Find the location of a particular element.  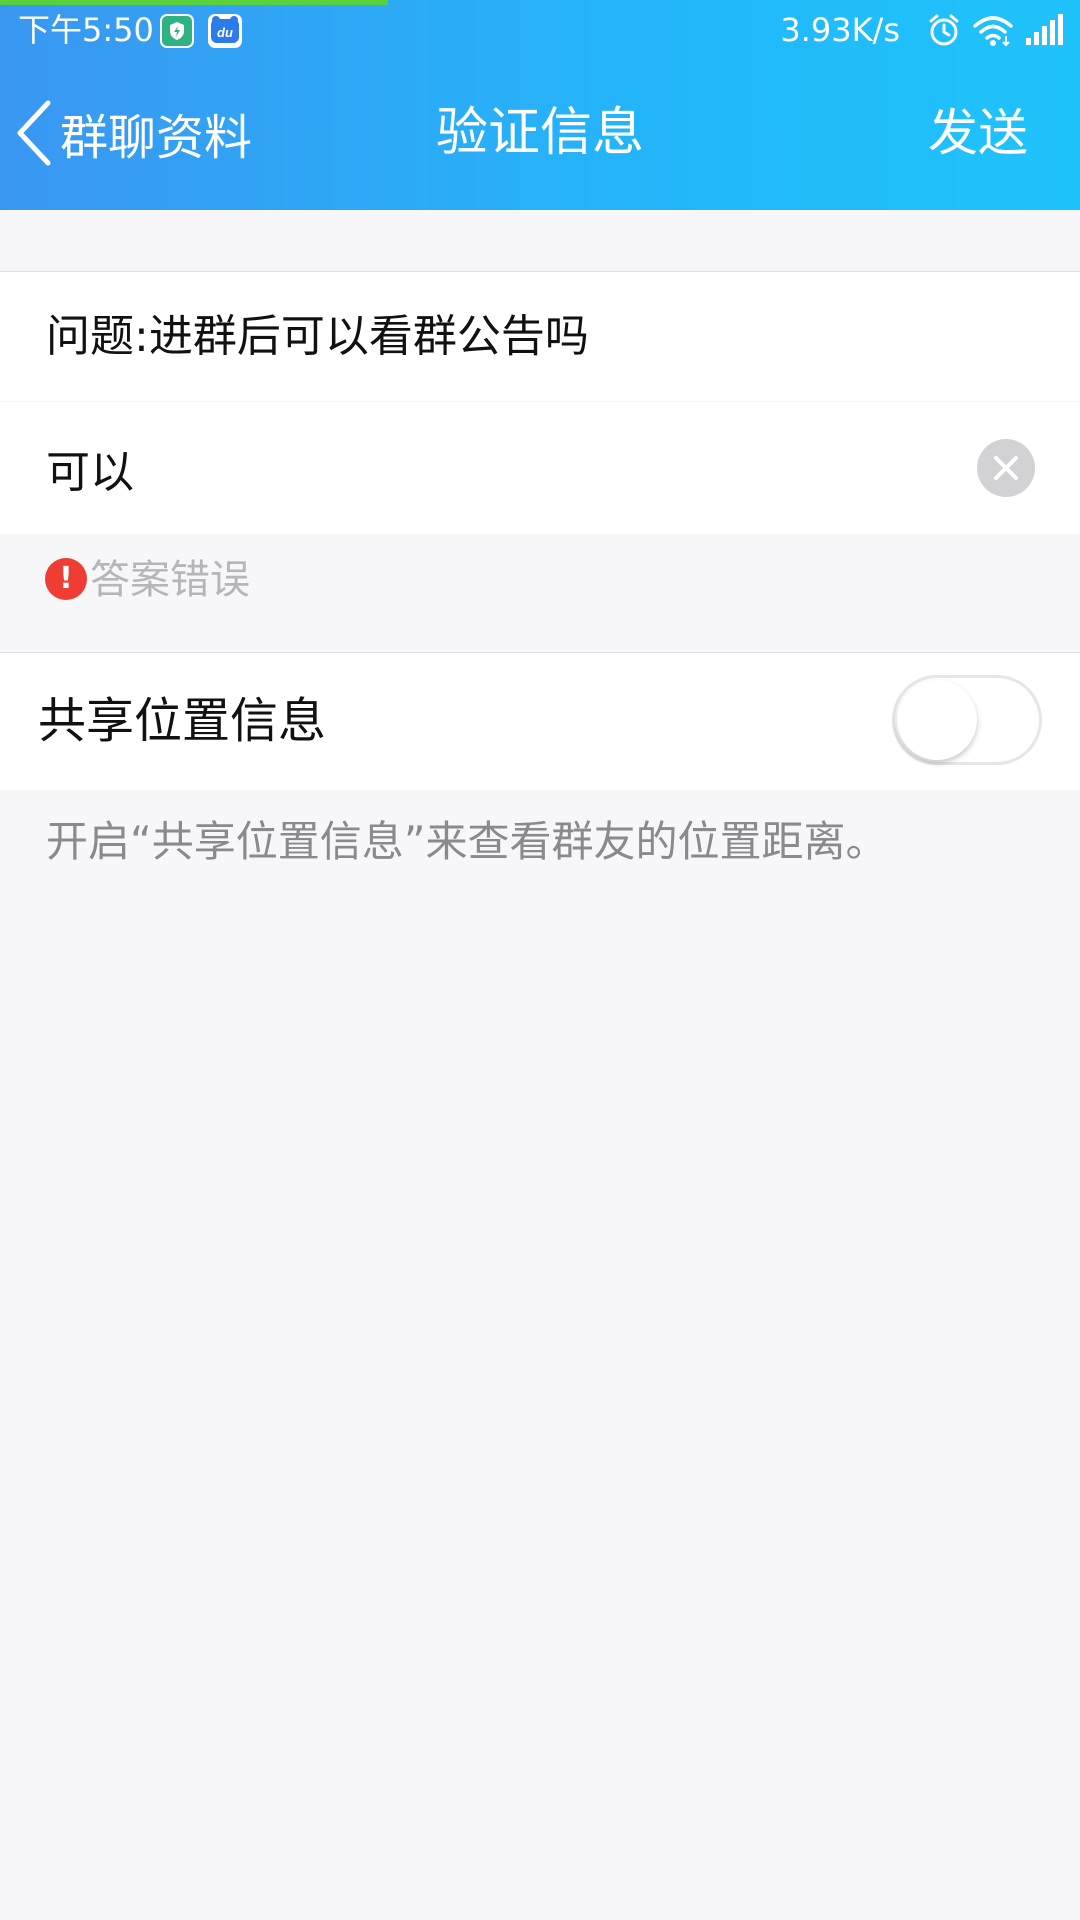

svg-text: du is located at coordinates (225, 32).